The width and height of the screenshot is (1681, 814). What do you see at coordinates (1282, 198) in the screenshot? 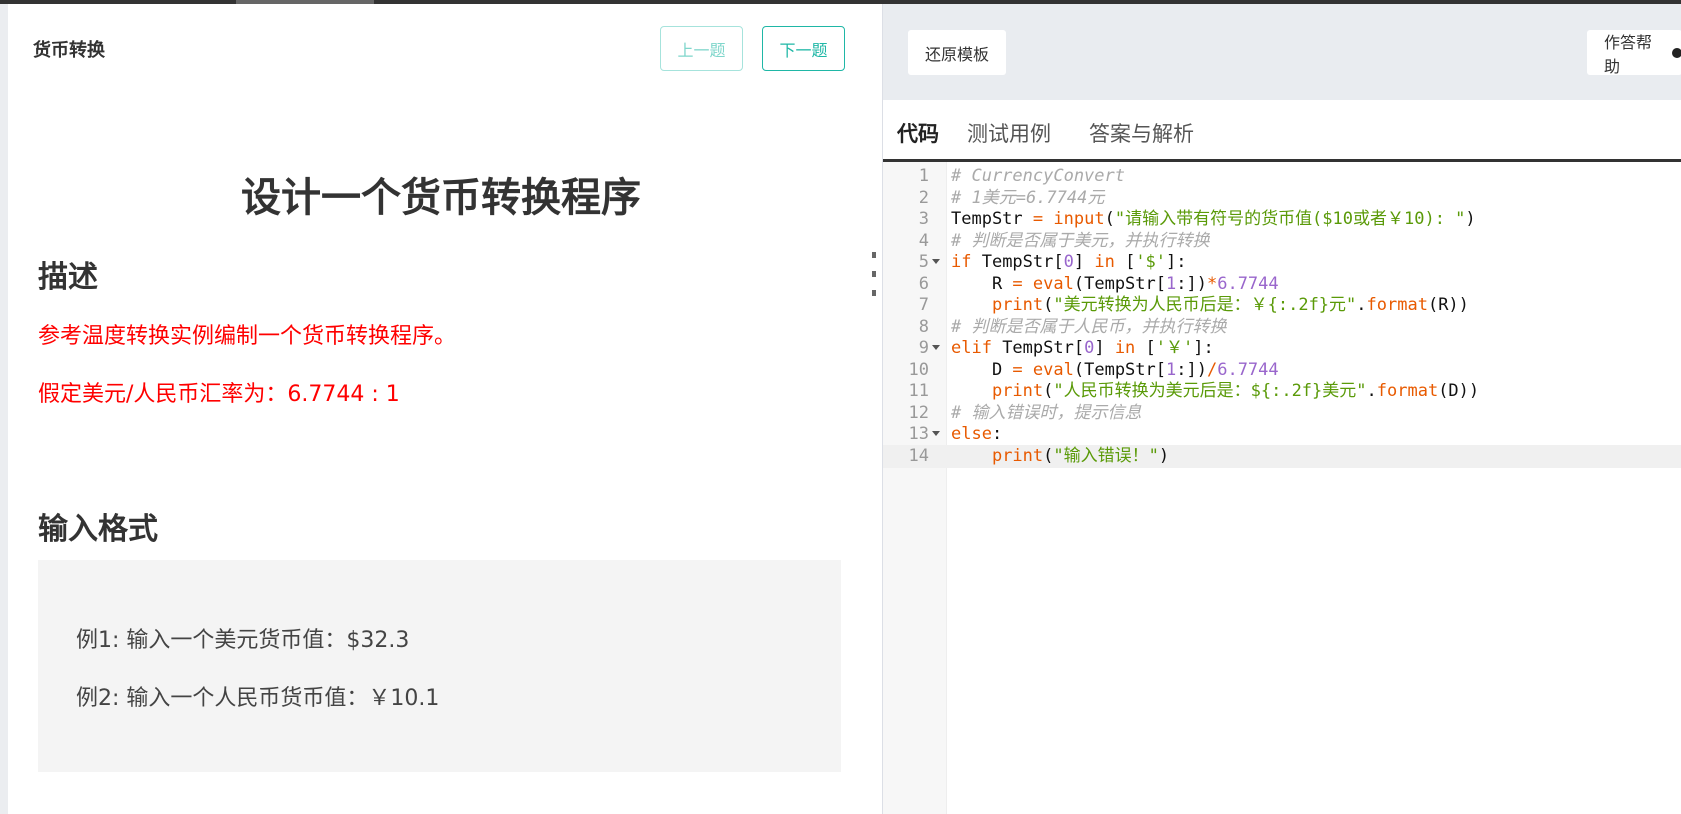
I see `code-line: 2 # 1美元=6.7744元` at bounding box center [1282, 198].